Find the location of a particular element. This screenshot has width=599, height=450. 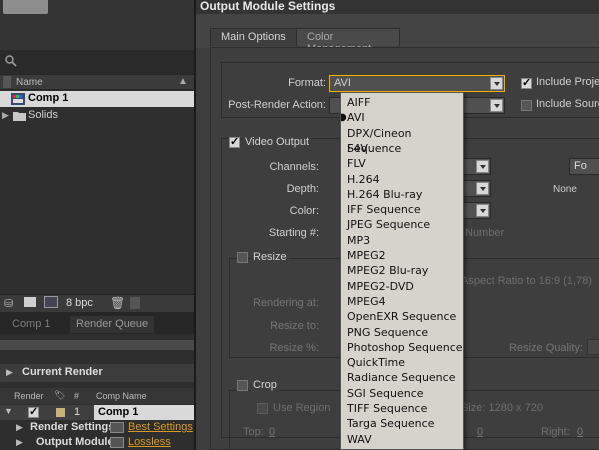

new-composition-icon is located at coordinates (51, 302).